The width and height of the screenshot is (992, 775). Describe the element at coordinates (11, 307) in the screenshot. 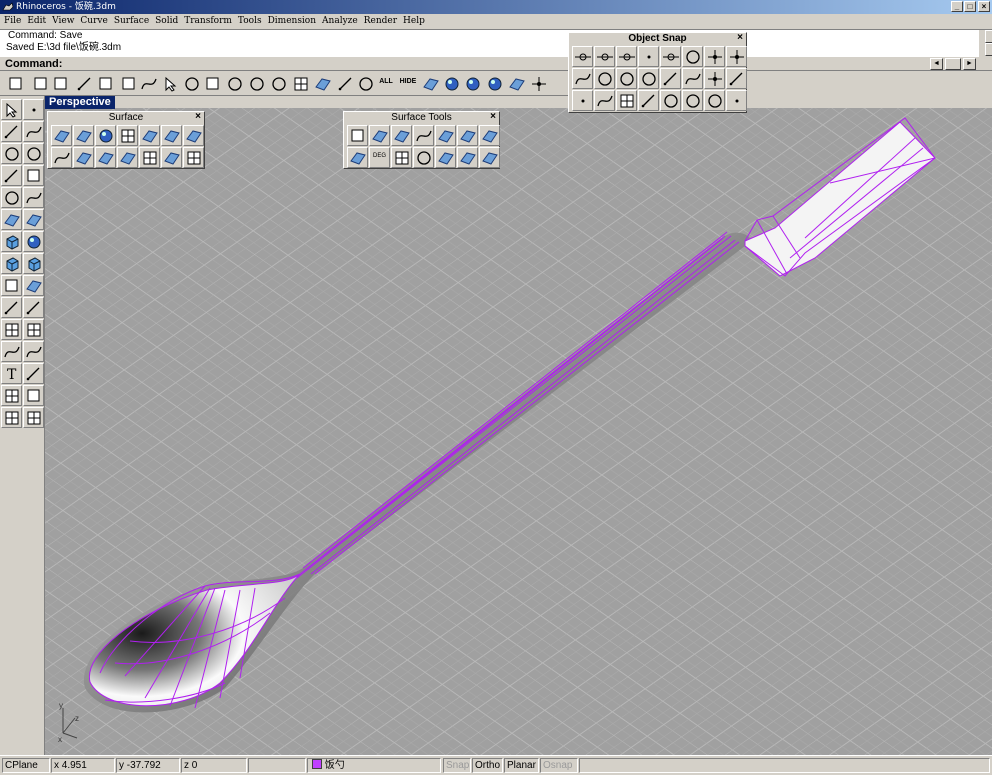

I see `trim-icon` at that location.